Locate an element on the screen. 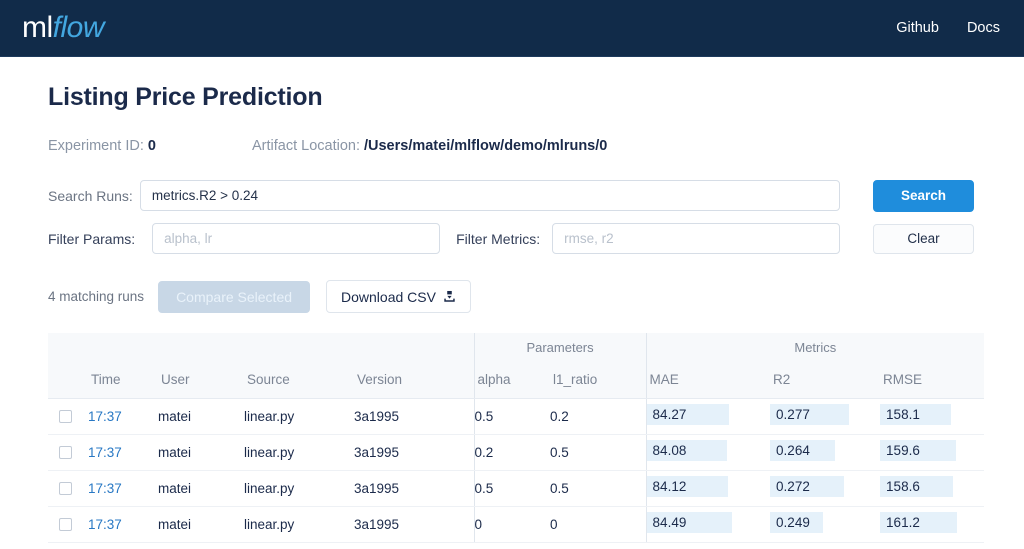 The image size is (1024, 549). group-header-metrics: Metrics is located at coordinates (815, 347).